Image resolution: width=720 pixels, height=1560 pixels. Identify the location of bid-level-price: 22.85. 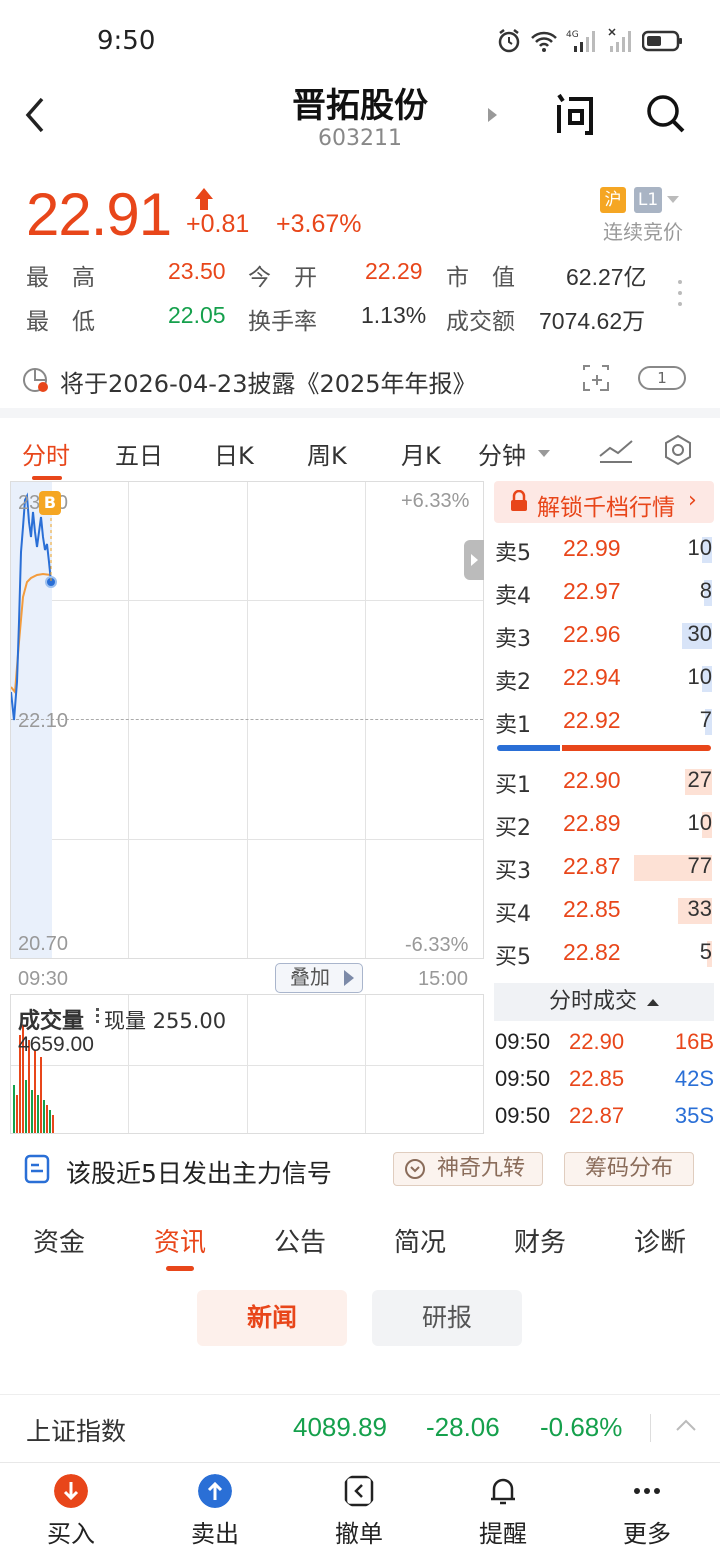
(592, 909).